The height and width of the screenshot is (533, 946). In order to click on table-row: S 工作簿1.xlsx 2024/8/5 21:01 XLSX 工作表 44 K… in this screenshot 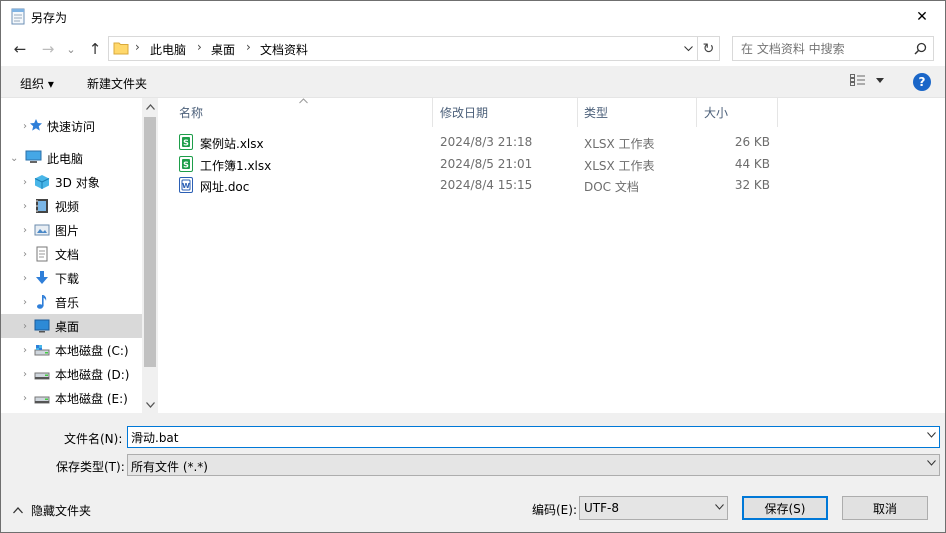, I will do `click(473, 164)`.